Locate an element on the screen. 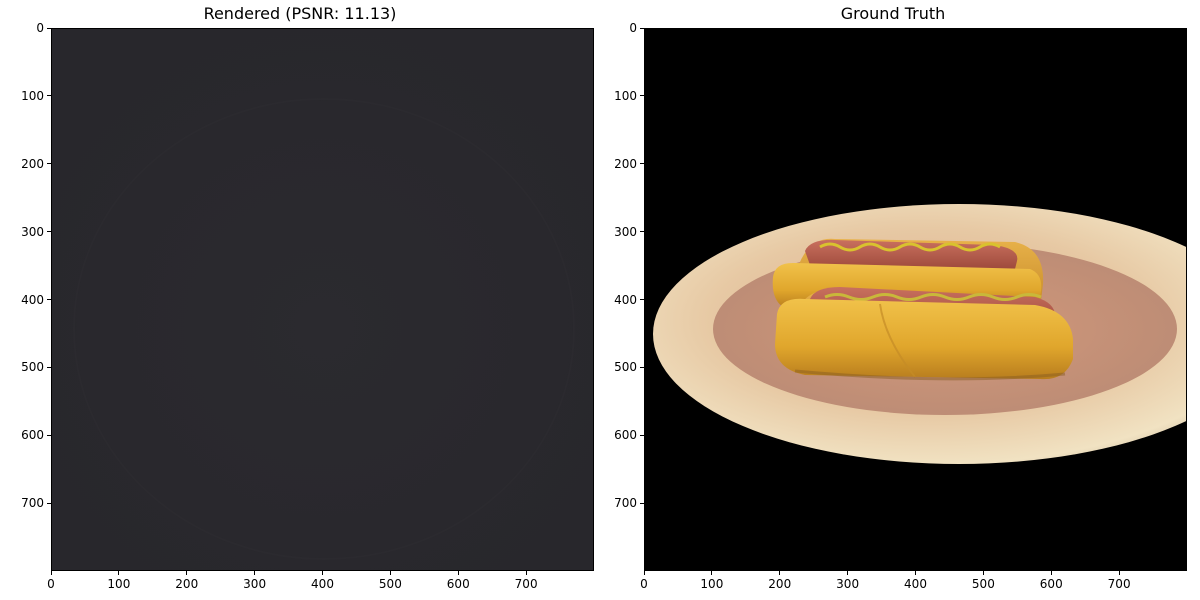 The height and width of the screenshot is (600, 1200). truth-y-tick-label: 400 is located at coordinates (625, 299).